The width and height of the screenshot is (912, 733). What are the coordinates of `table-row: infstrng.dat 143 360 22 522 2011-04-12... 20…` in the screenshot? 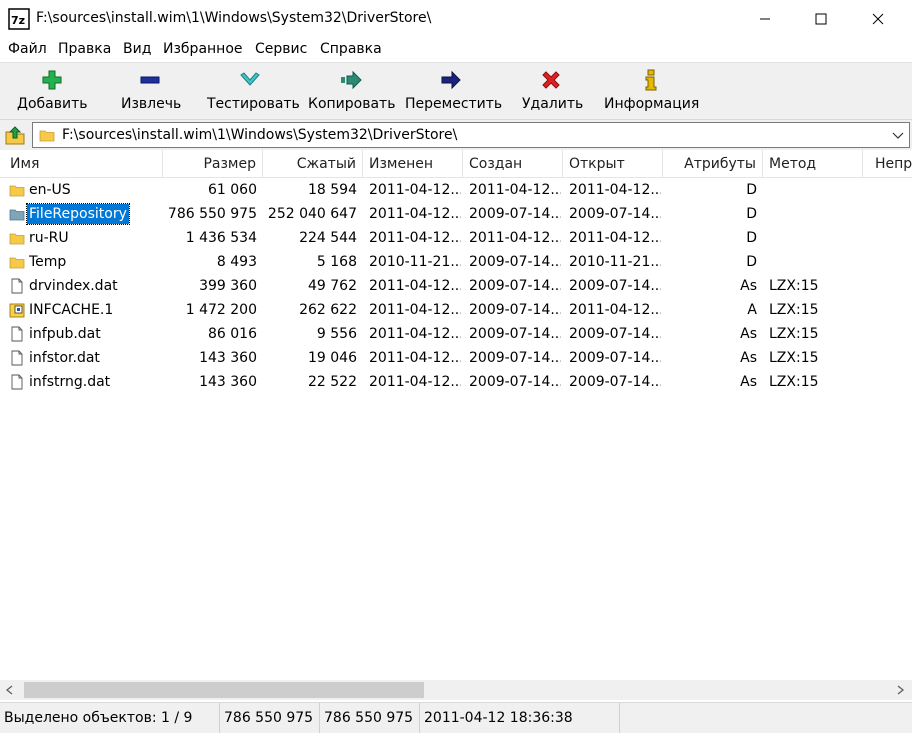 It's located at (456, 382).